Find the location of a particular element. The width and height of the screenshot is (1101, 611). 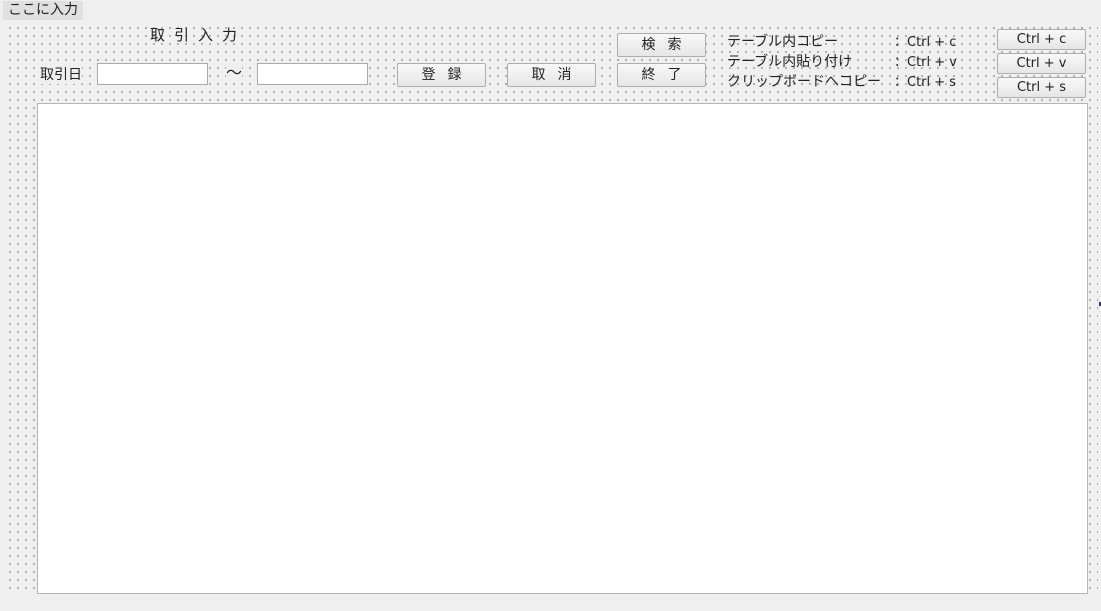

transaction-date-label: 取引日 is located at coordinates (61, 75).